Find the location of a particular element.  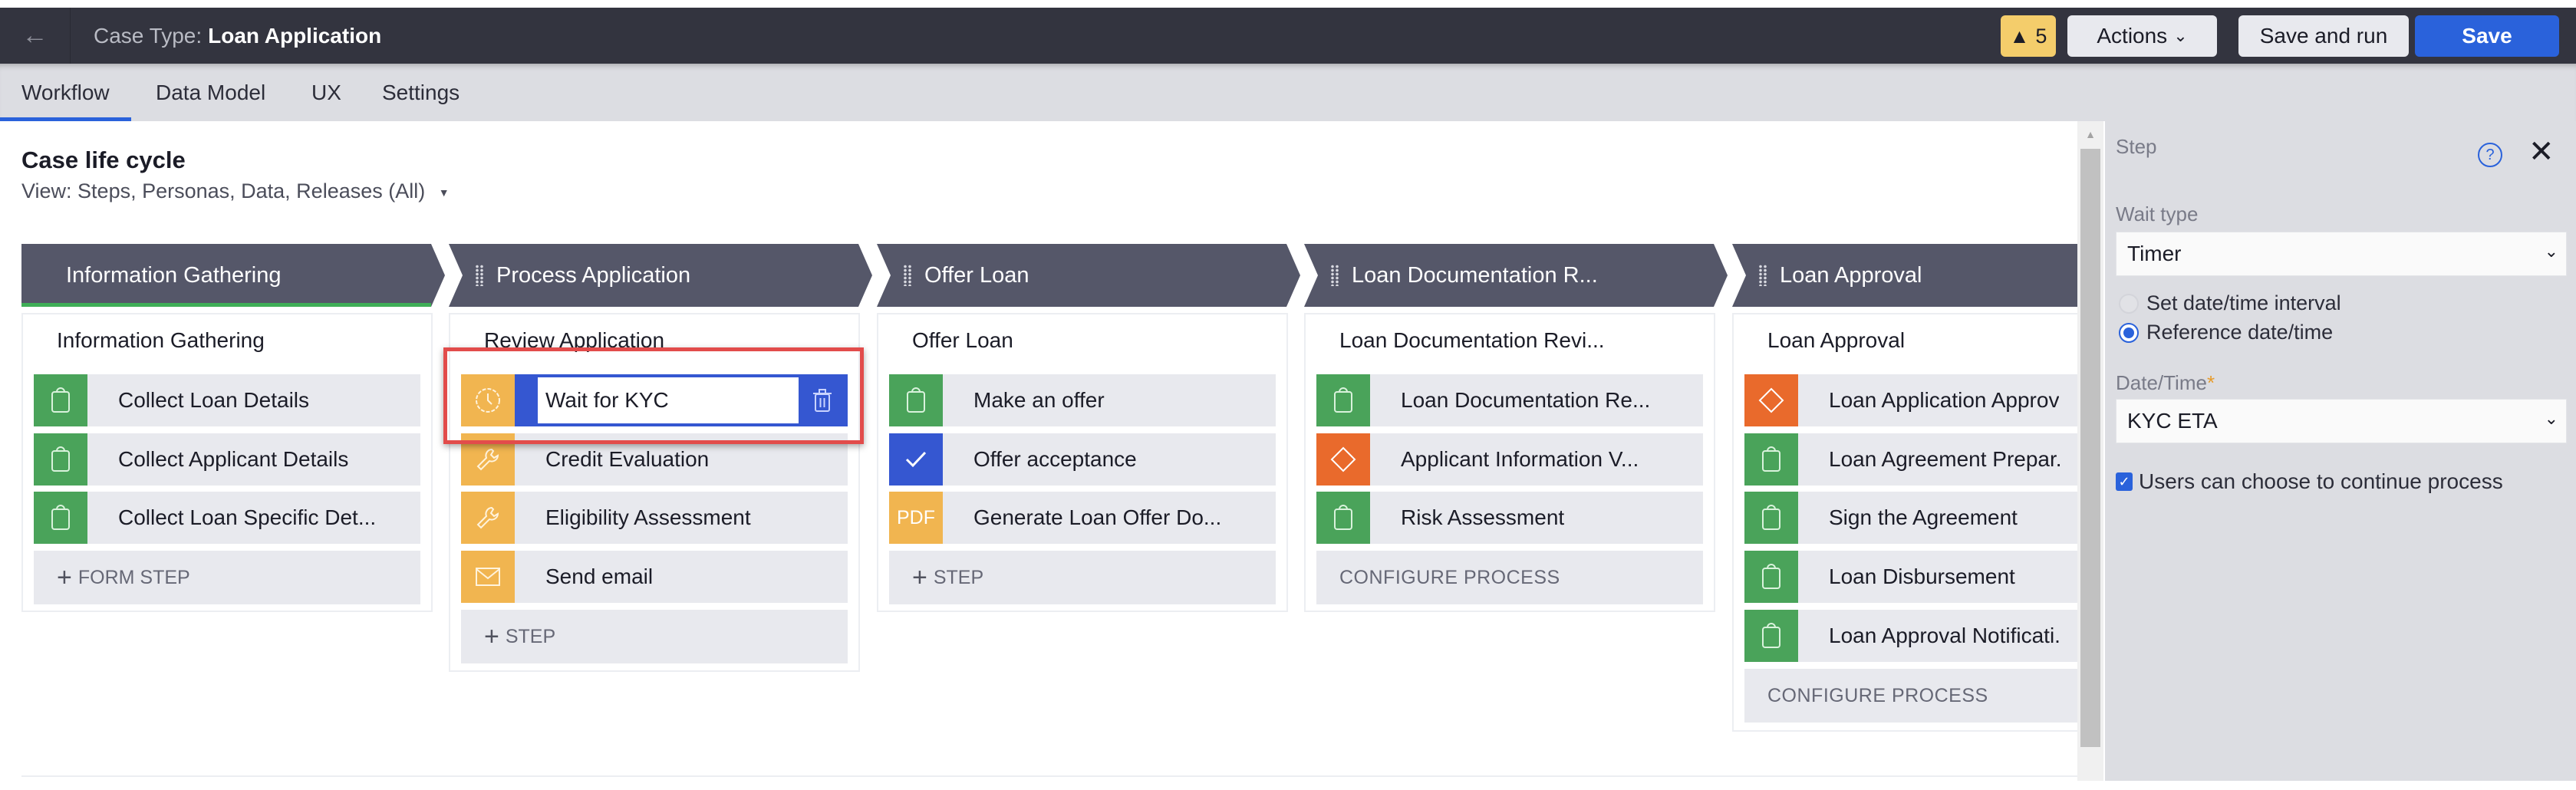

step-label: Offer acceptance is located at coordinates (1055, 459).